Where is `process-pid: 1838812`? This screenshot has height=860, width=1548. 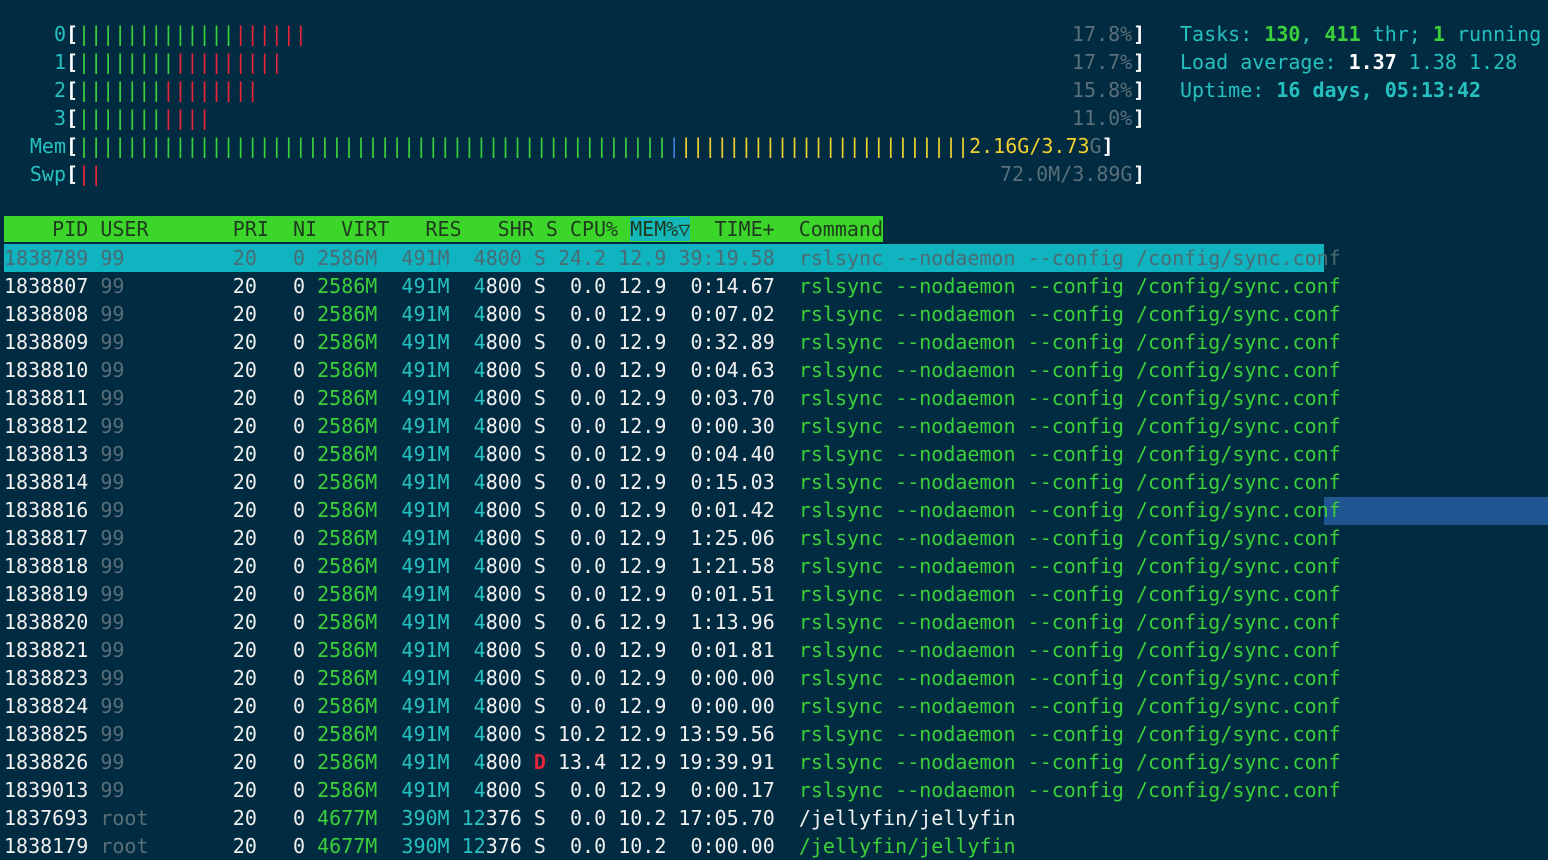 process-pid: 1838812 is located at coordinates (46, 426).